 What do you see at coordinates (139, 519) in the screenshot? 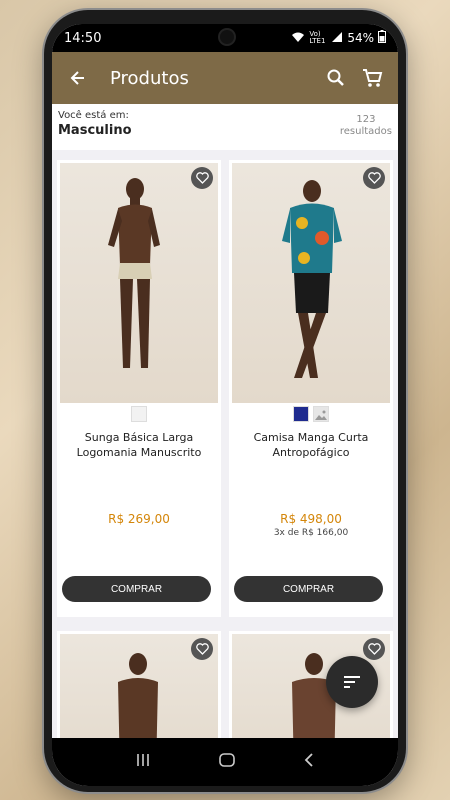
I see `product-price: R$ 269,00` at bounding box center [139, 519].